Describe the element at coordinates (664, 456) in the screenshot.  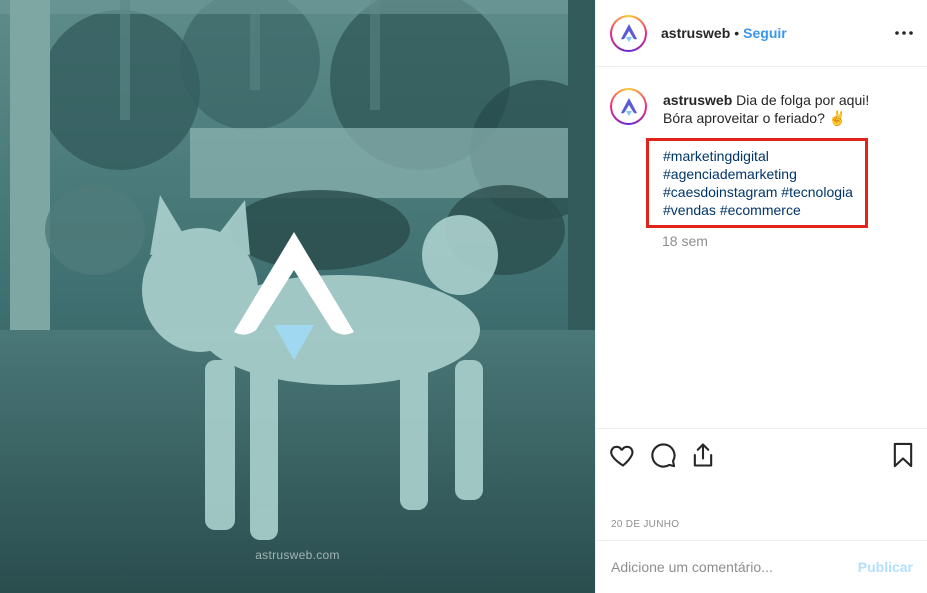
I see `comment-icon` at that location.